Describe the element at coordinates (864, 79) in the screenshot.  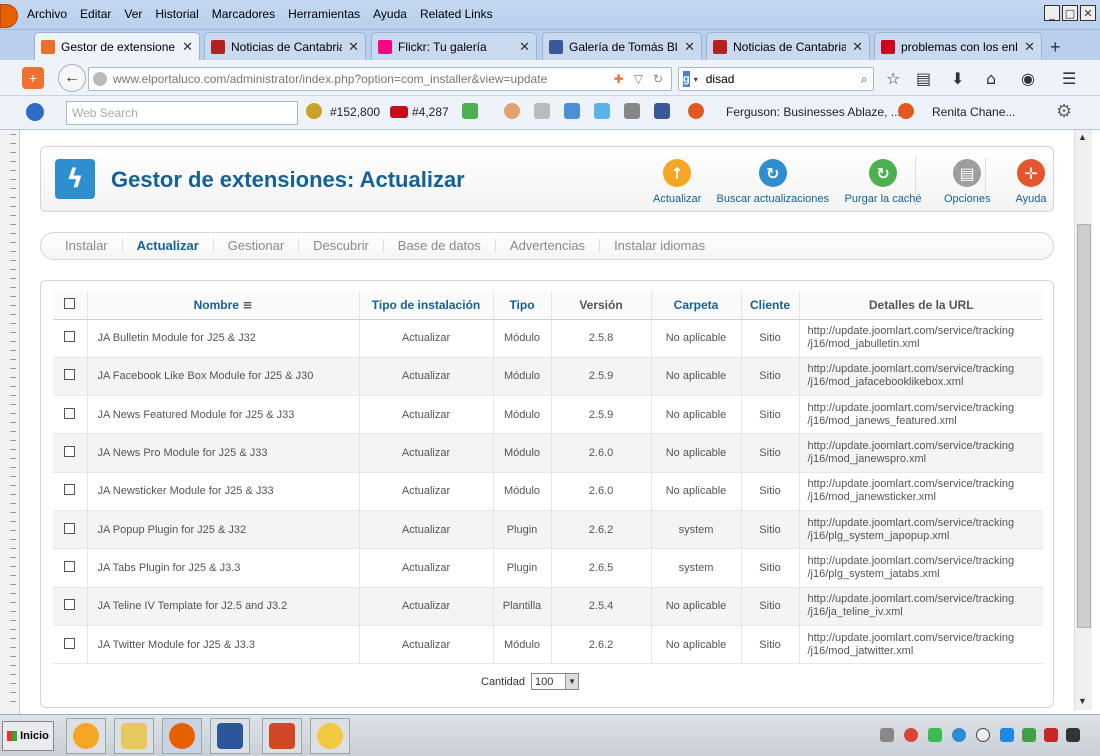
I see `search-icon: ⌕` at that location.